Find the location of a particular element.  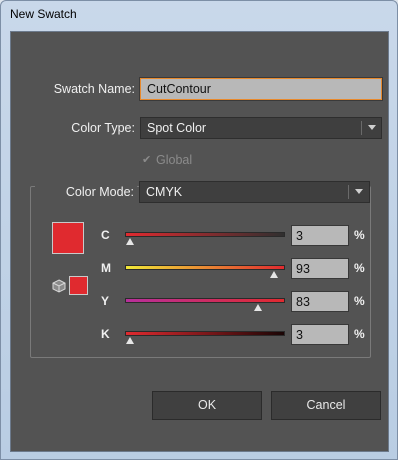

swatch-name-label: Swatch Name: is located at coordinates (94, 89).